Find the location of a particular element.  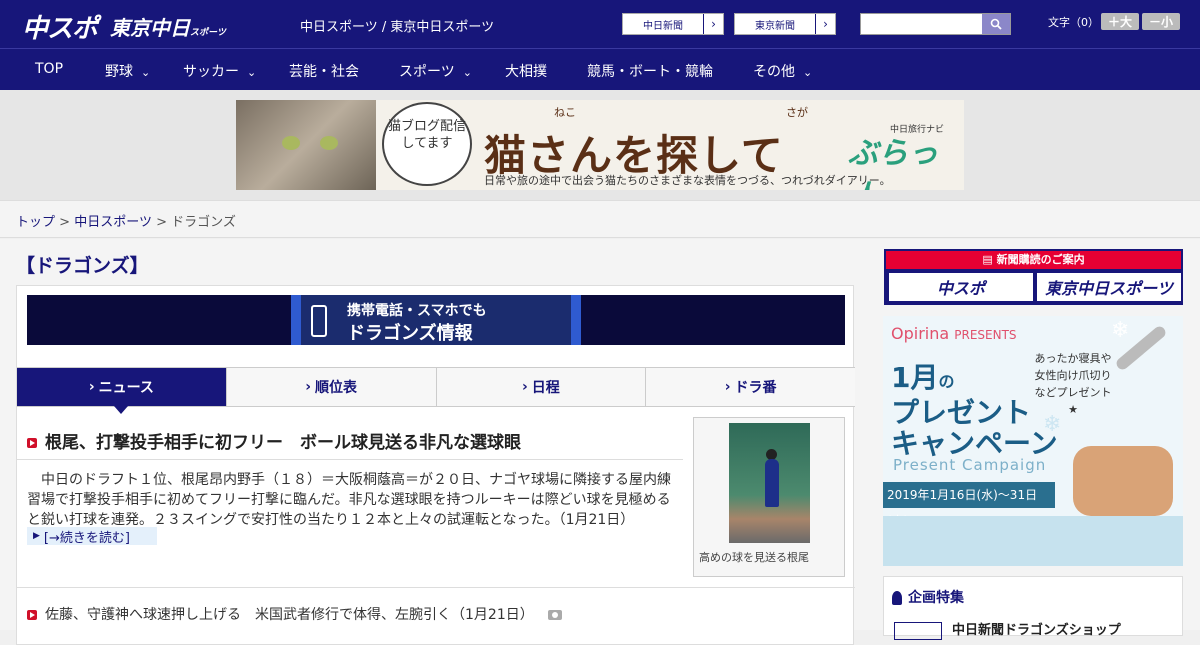

tokyo-chunichi-logo-text: 東京中日 is located at coordinates (150, 28).